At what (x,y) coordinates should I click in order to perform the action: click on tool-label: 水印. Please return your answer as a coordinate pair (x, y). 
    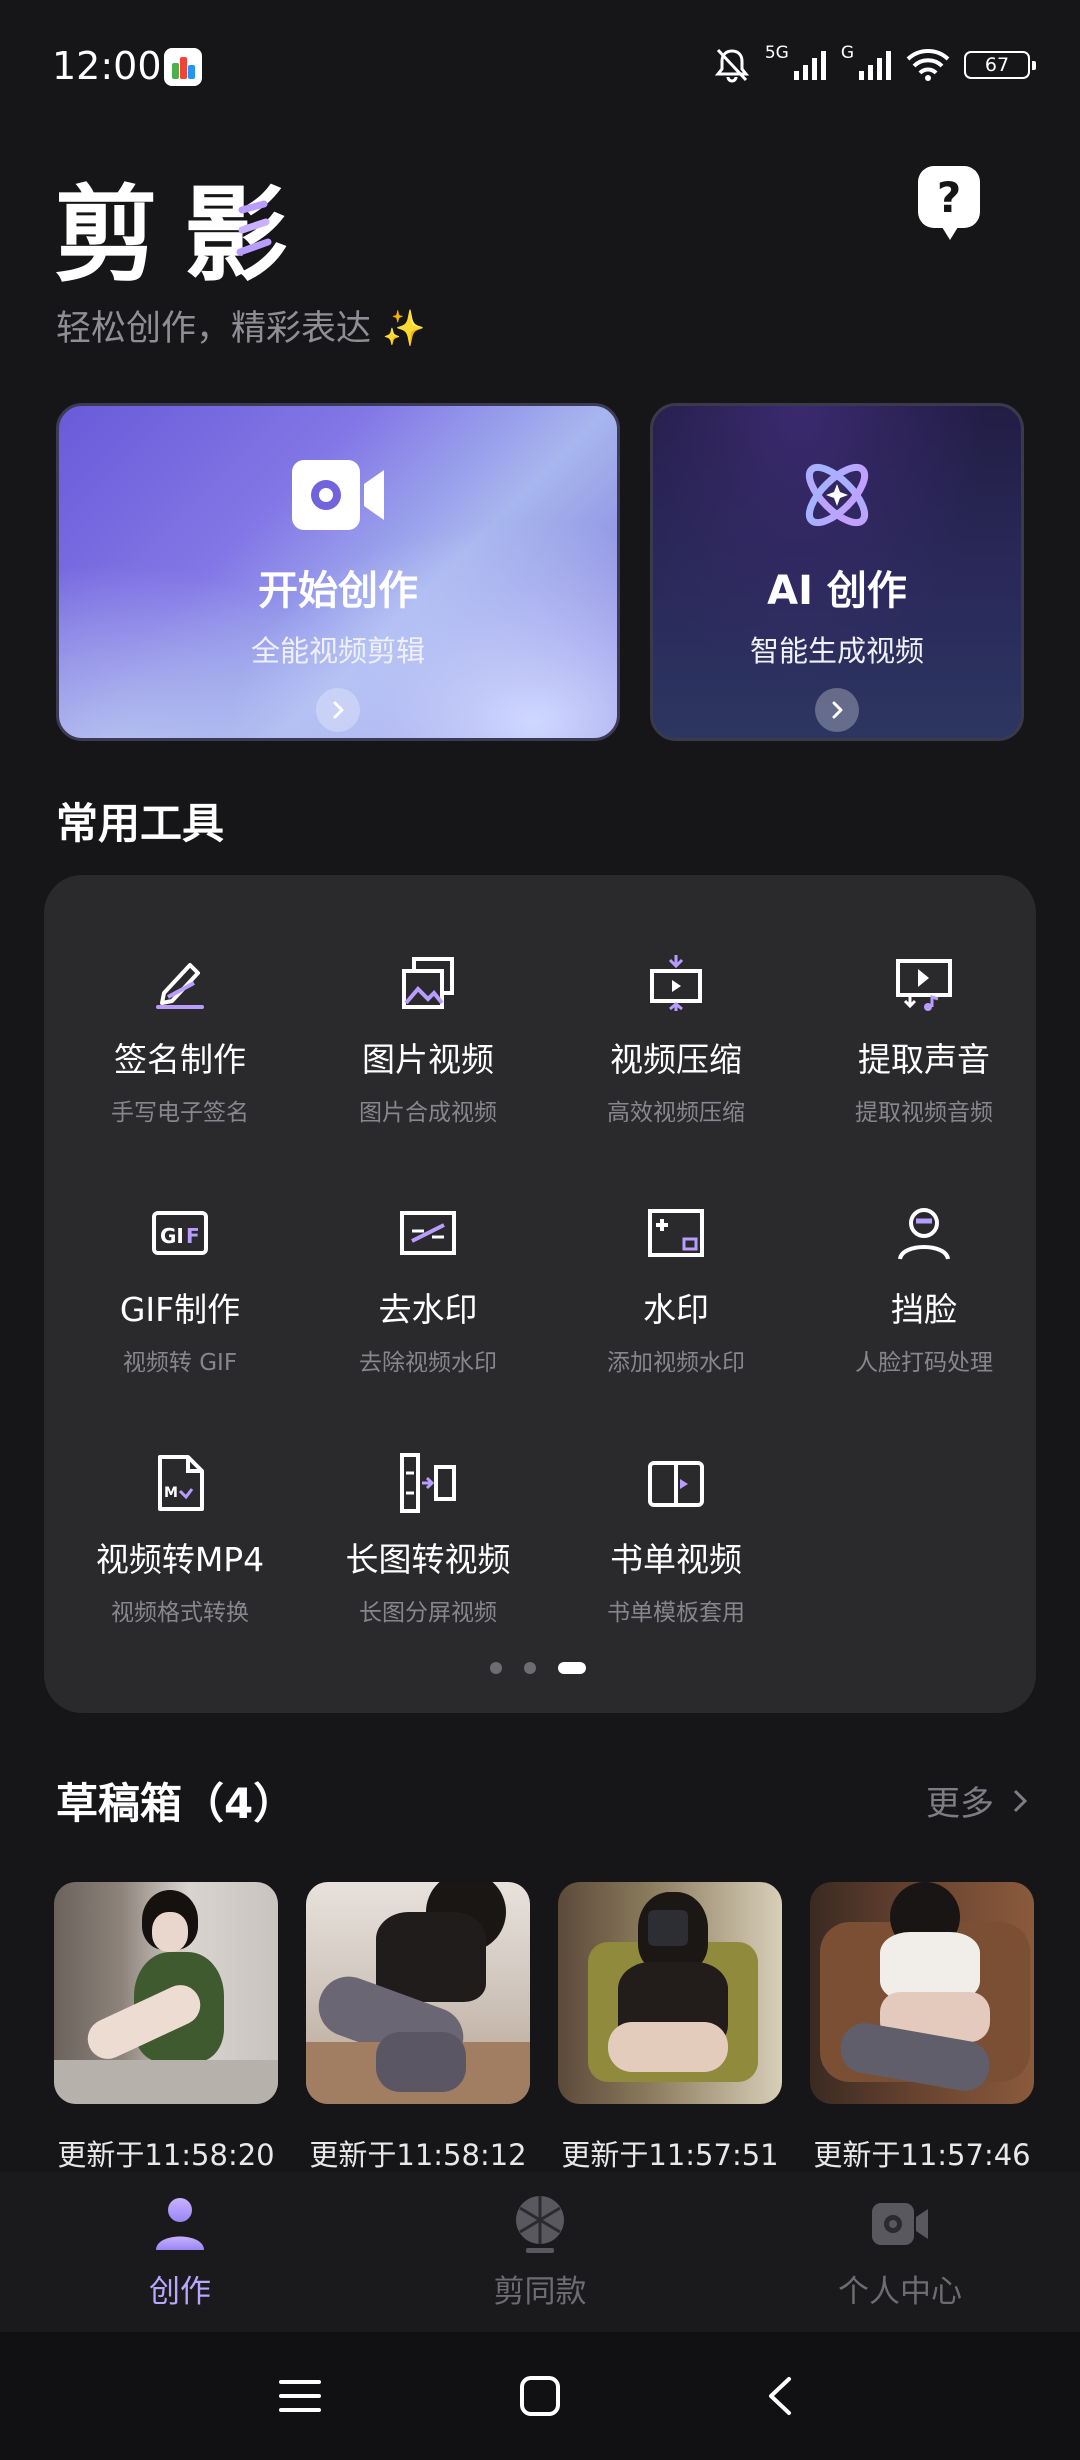
    Looking at the image, I should click on (676, 1309).